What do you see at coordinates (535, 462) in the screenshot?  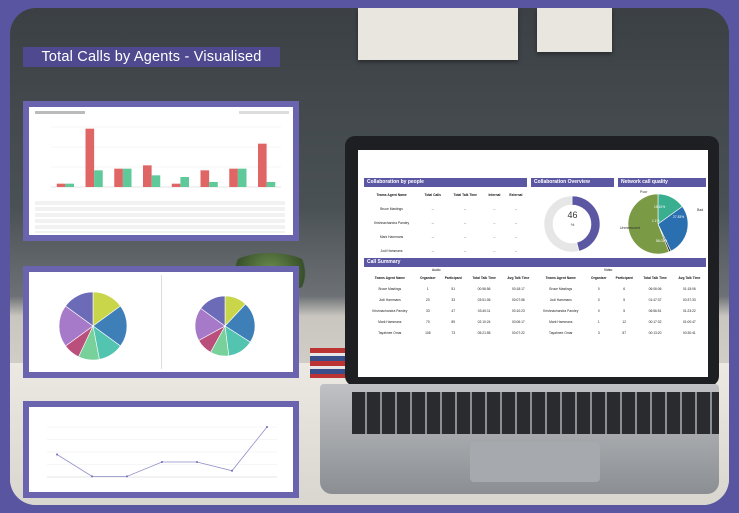 I see `laptop-trackpad` at bounding box center [535, 462].